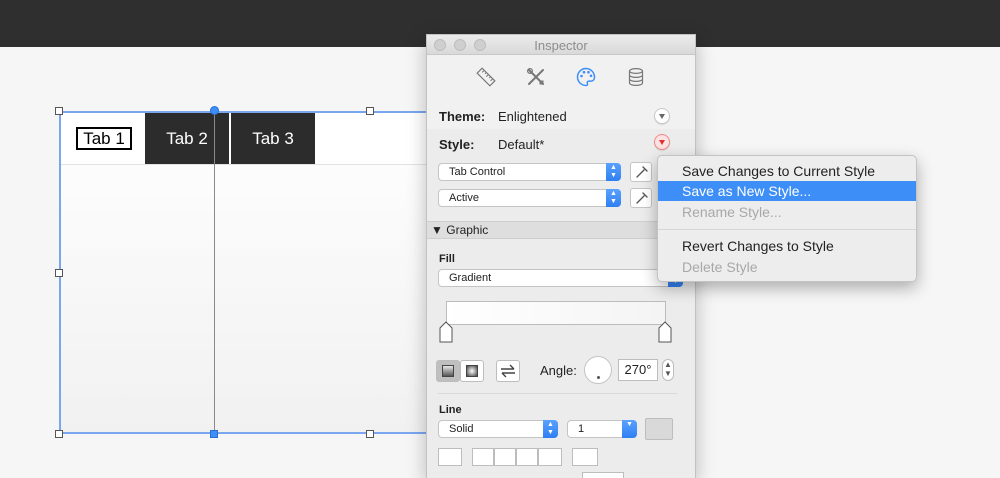 Image resolution: width=1000 pixels, height=478 pixels. What do you see at coordinates (529, 172) in the screenshot?
I see `element-select: Tab Control ▲ ▼` at bounding box center [529, 172].